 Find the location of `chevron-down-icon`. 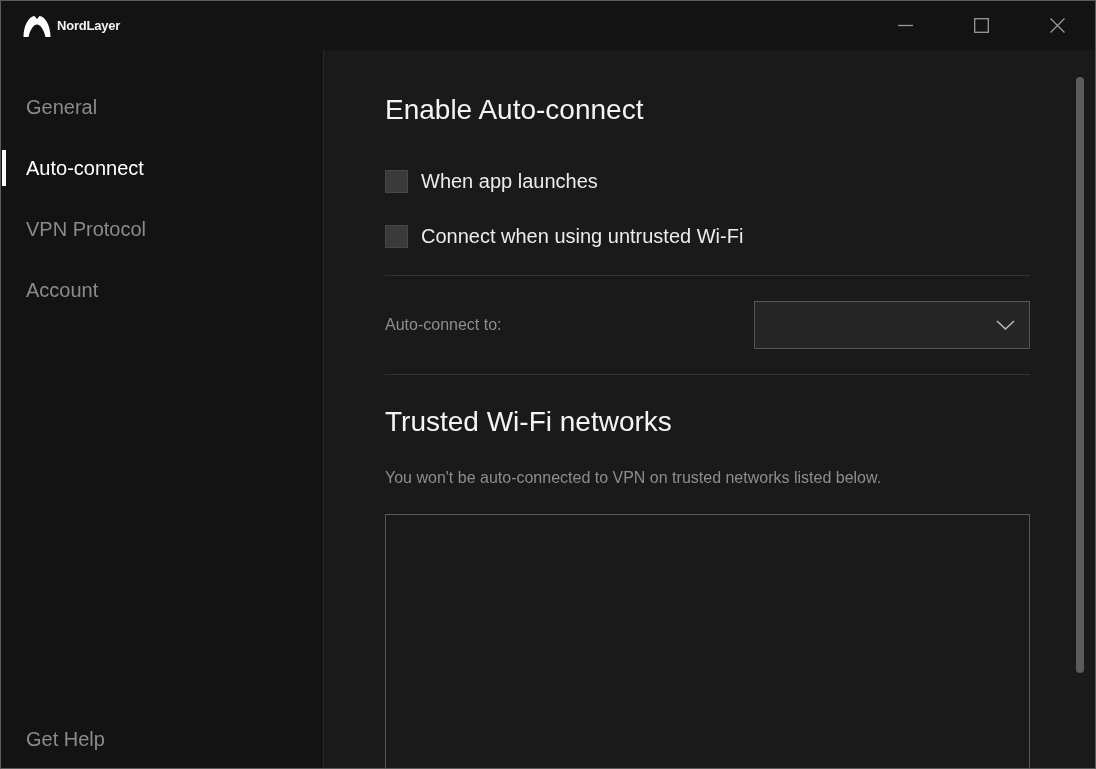

chevron-down-icon is located at coordinates (1005, 325).